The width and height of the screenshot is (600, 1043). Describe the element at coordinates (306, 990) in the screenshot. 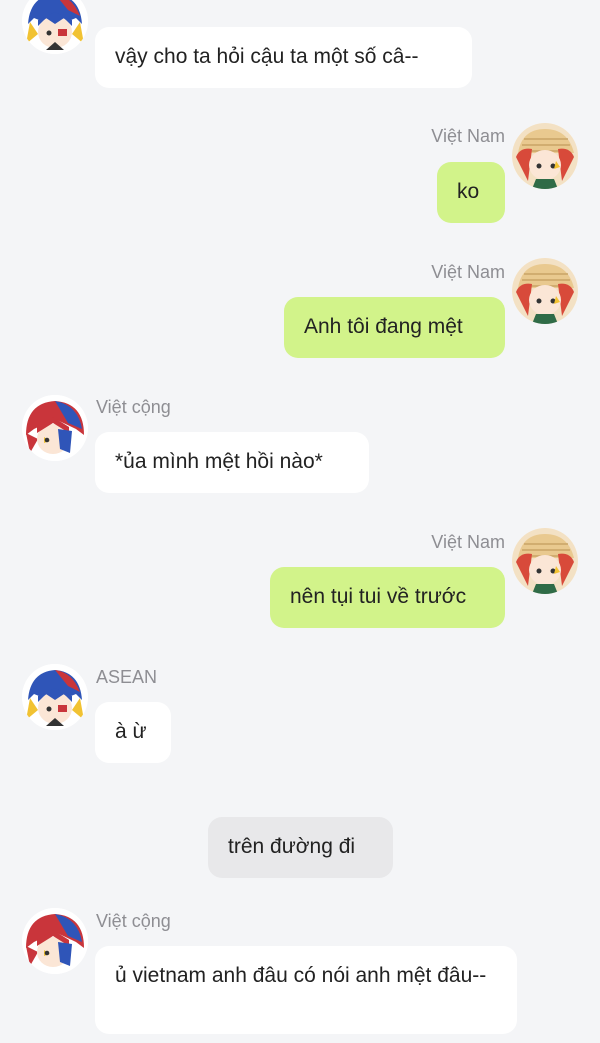

I see `message-bubble: ủ vietnam anh đâu có nói anh mệt đâu--` at that location.